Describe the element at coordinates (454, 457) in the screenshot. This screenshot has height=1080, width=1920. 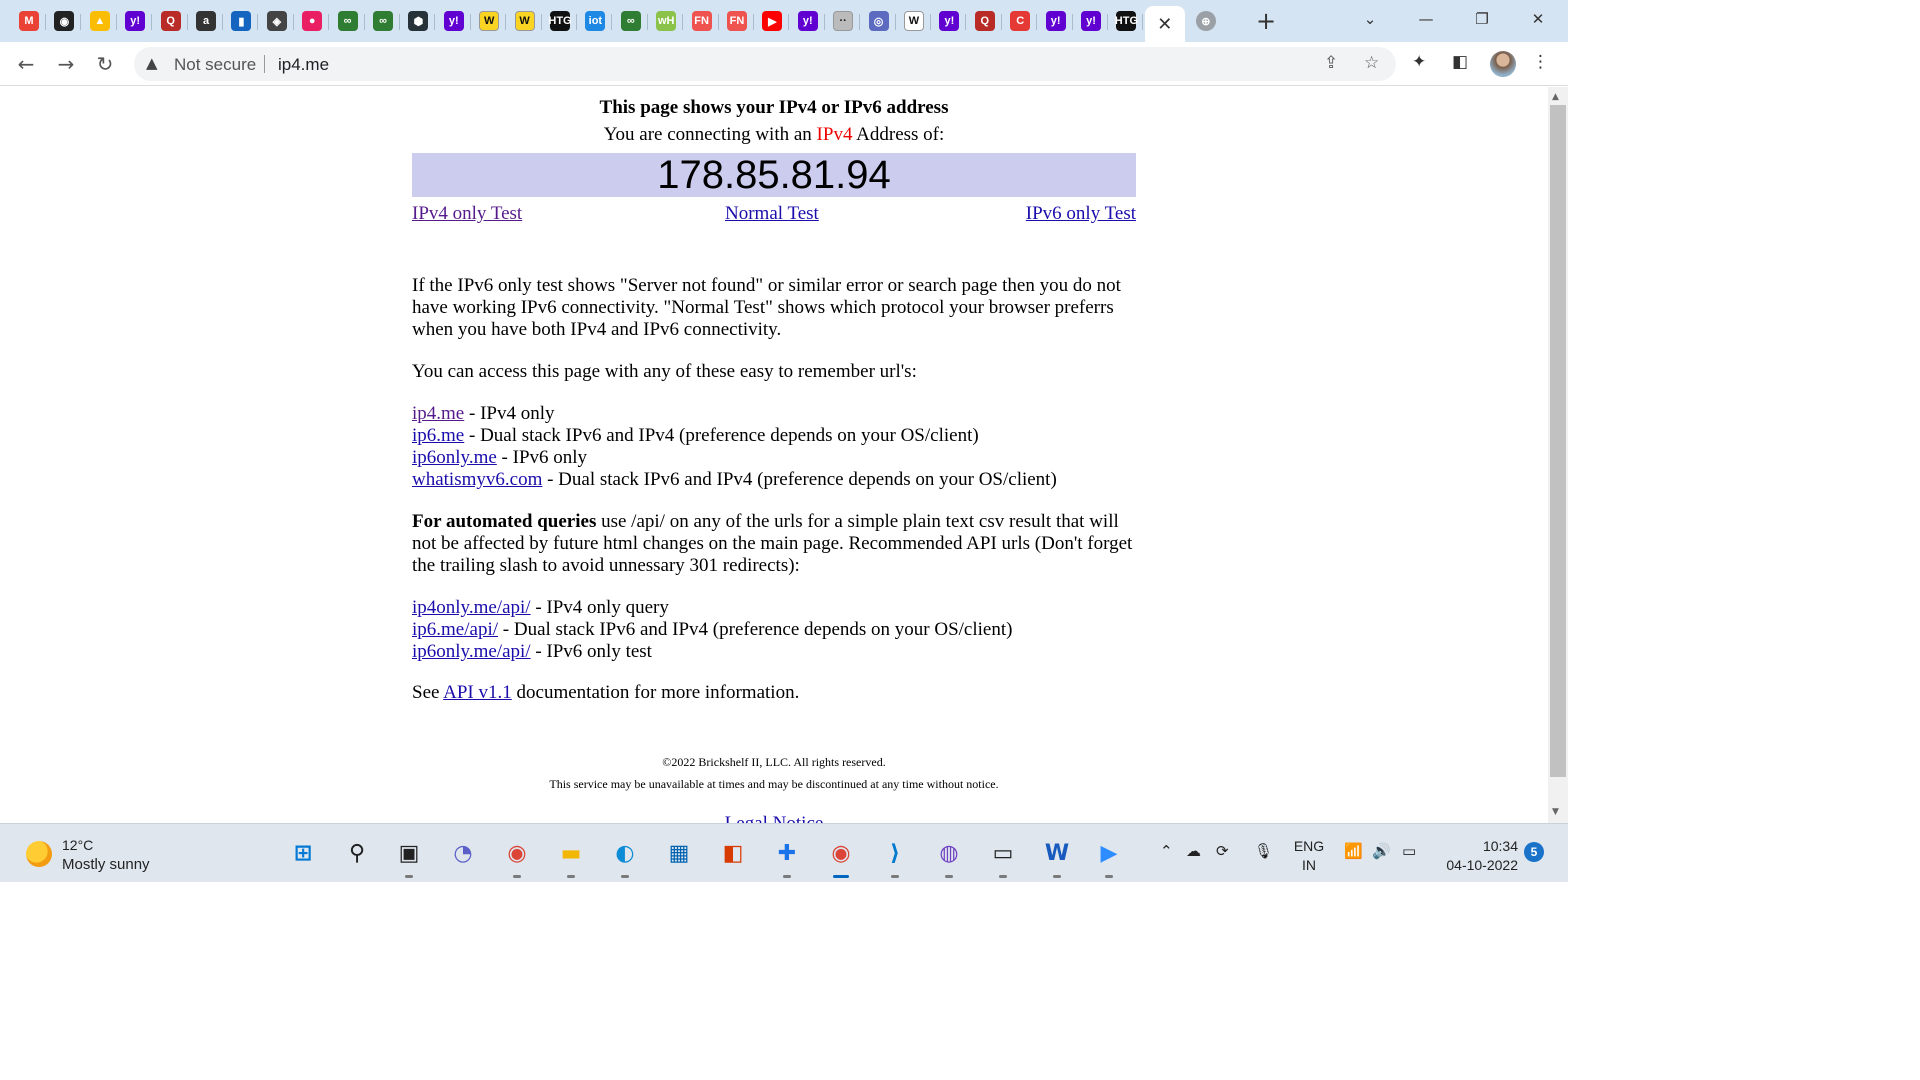
I see `url-link: ip6only.me` at that location.